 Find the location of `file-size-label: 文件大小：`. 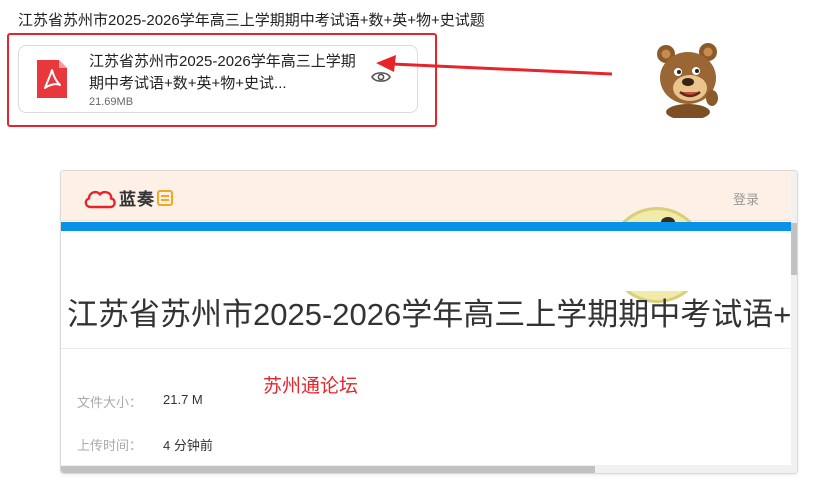

file-size-label: 文件大小： is located at coordinates (110, 402).